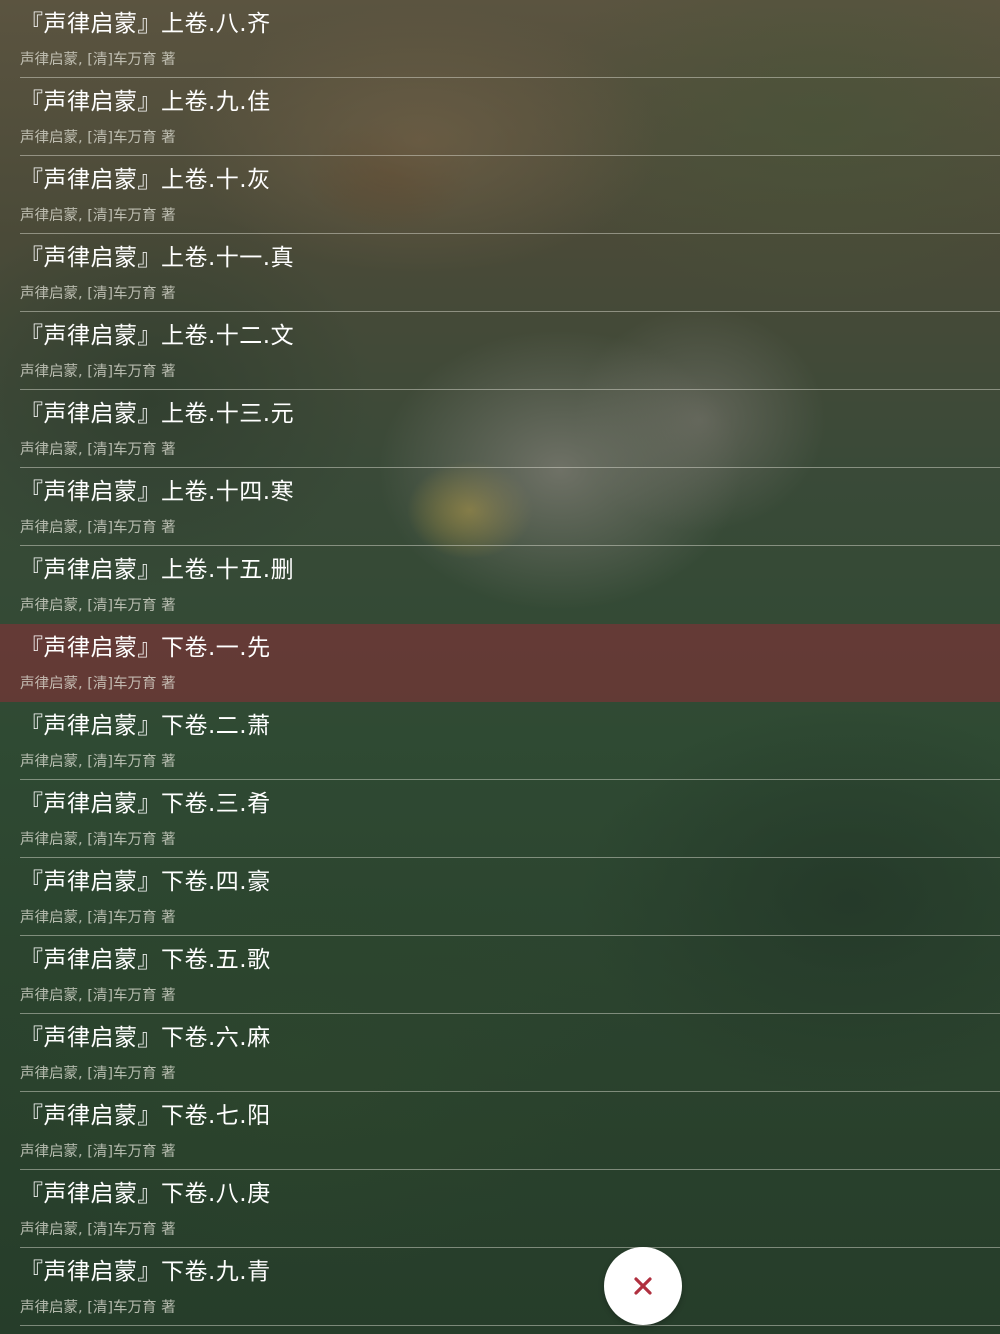 The width and height of the screenshot is (1000, 1334). Describe the element at coordinates (157, 492) in the screenshot. I see `item-title: 『声律启蒙』上卷.十四.寒` at that location.